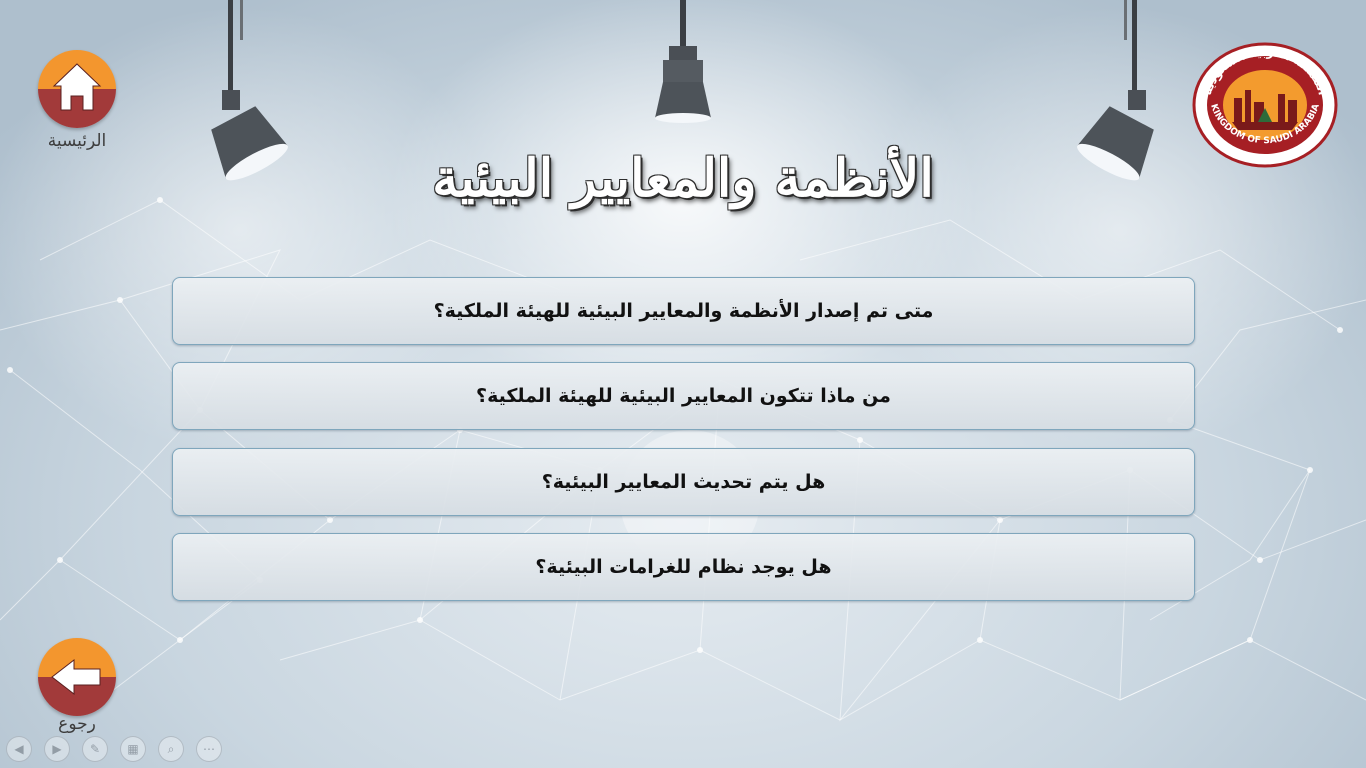 The height and width of the screenshot is (768, 1366). I want to click on next-slide-icon: ▶, so click(57, 749).